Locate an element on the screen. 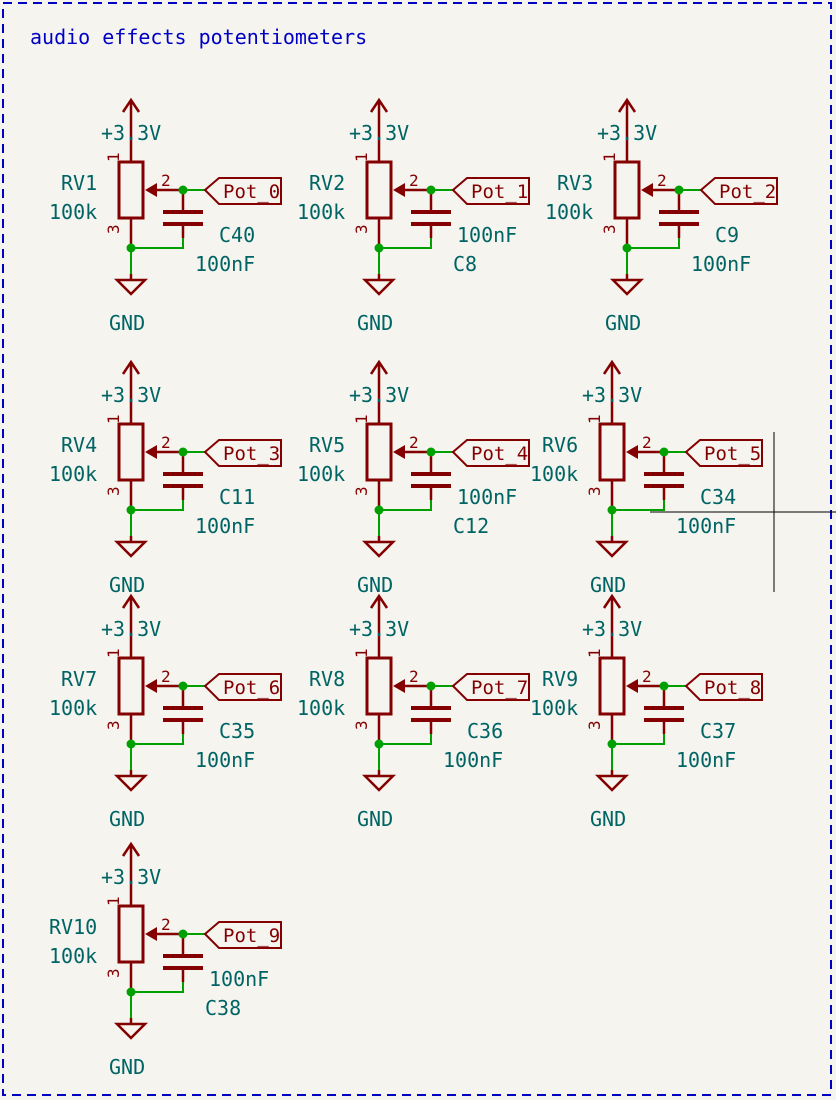 Image resolution: width=836 pixels, height=1100 pixels. pot-block-6: +3.3V123GNDRV6100kPot_5C34100nF is located at coordinates (646, 478).